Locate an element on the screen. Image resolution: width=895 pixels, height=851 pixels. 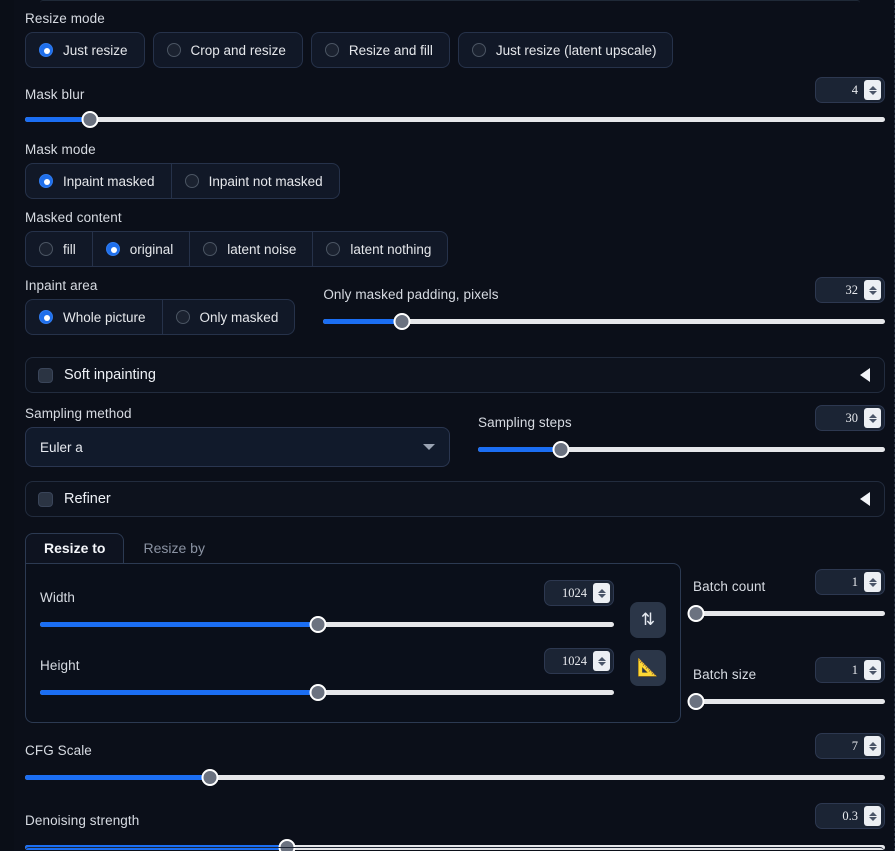
radio-inpaint-masked: Inpaint masked is located at coordinates (98, 181).